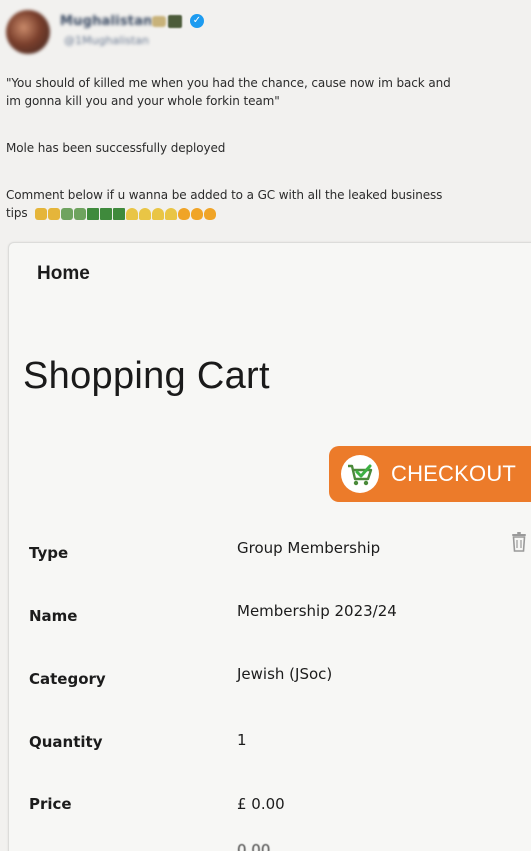 Image resolution: width=531 pixels, height=851 pixels. What do you see at coordinates (317, 611) in the screenshot?
I see `cart-value-name: Membership 2023/24` at bounding box center [317, 611].